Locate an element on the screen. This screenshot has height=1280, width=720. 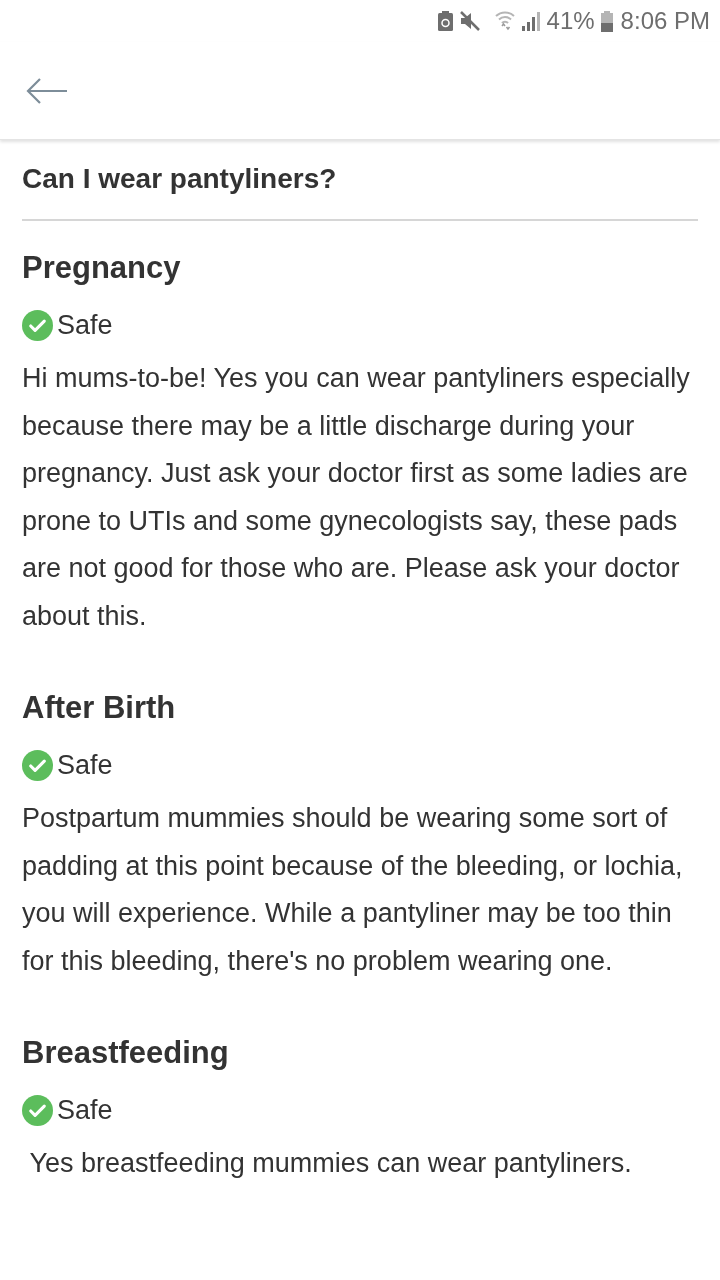
section-heading: Pregnancy is located at coordinates (102, 268).